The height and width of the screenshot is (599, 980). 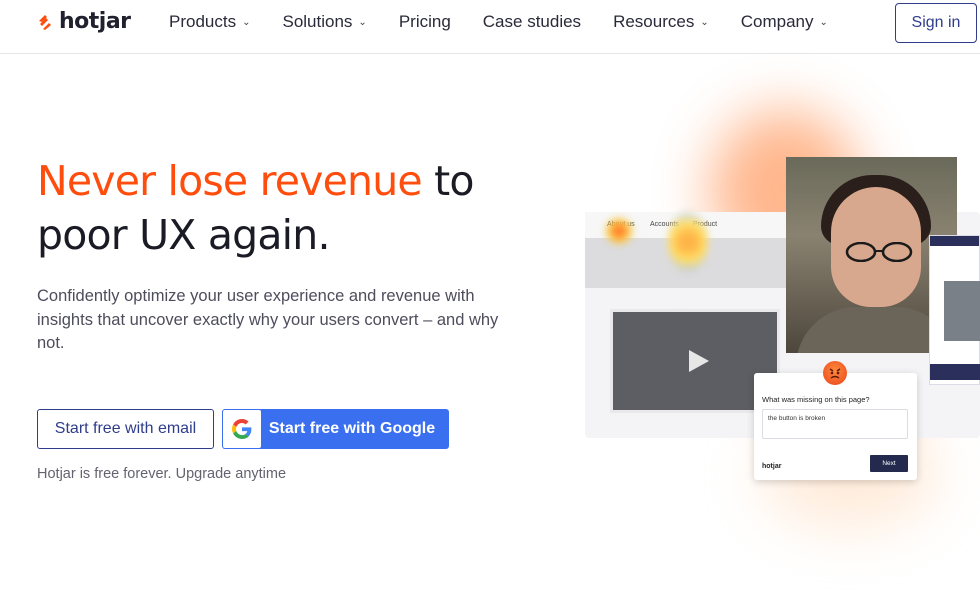 I want to click on hotjar-flame-icon, so click(x=45, y=22).